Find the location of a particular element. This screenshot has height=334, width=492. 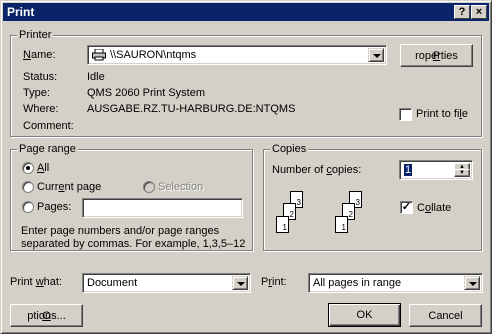

print-value: All pages in range is located at coordinates (357, 283).